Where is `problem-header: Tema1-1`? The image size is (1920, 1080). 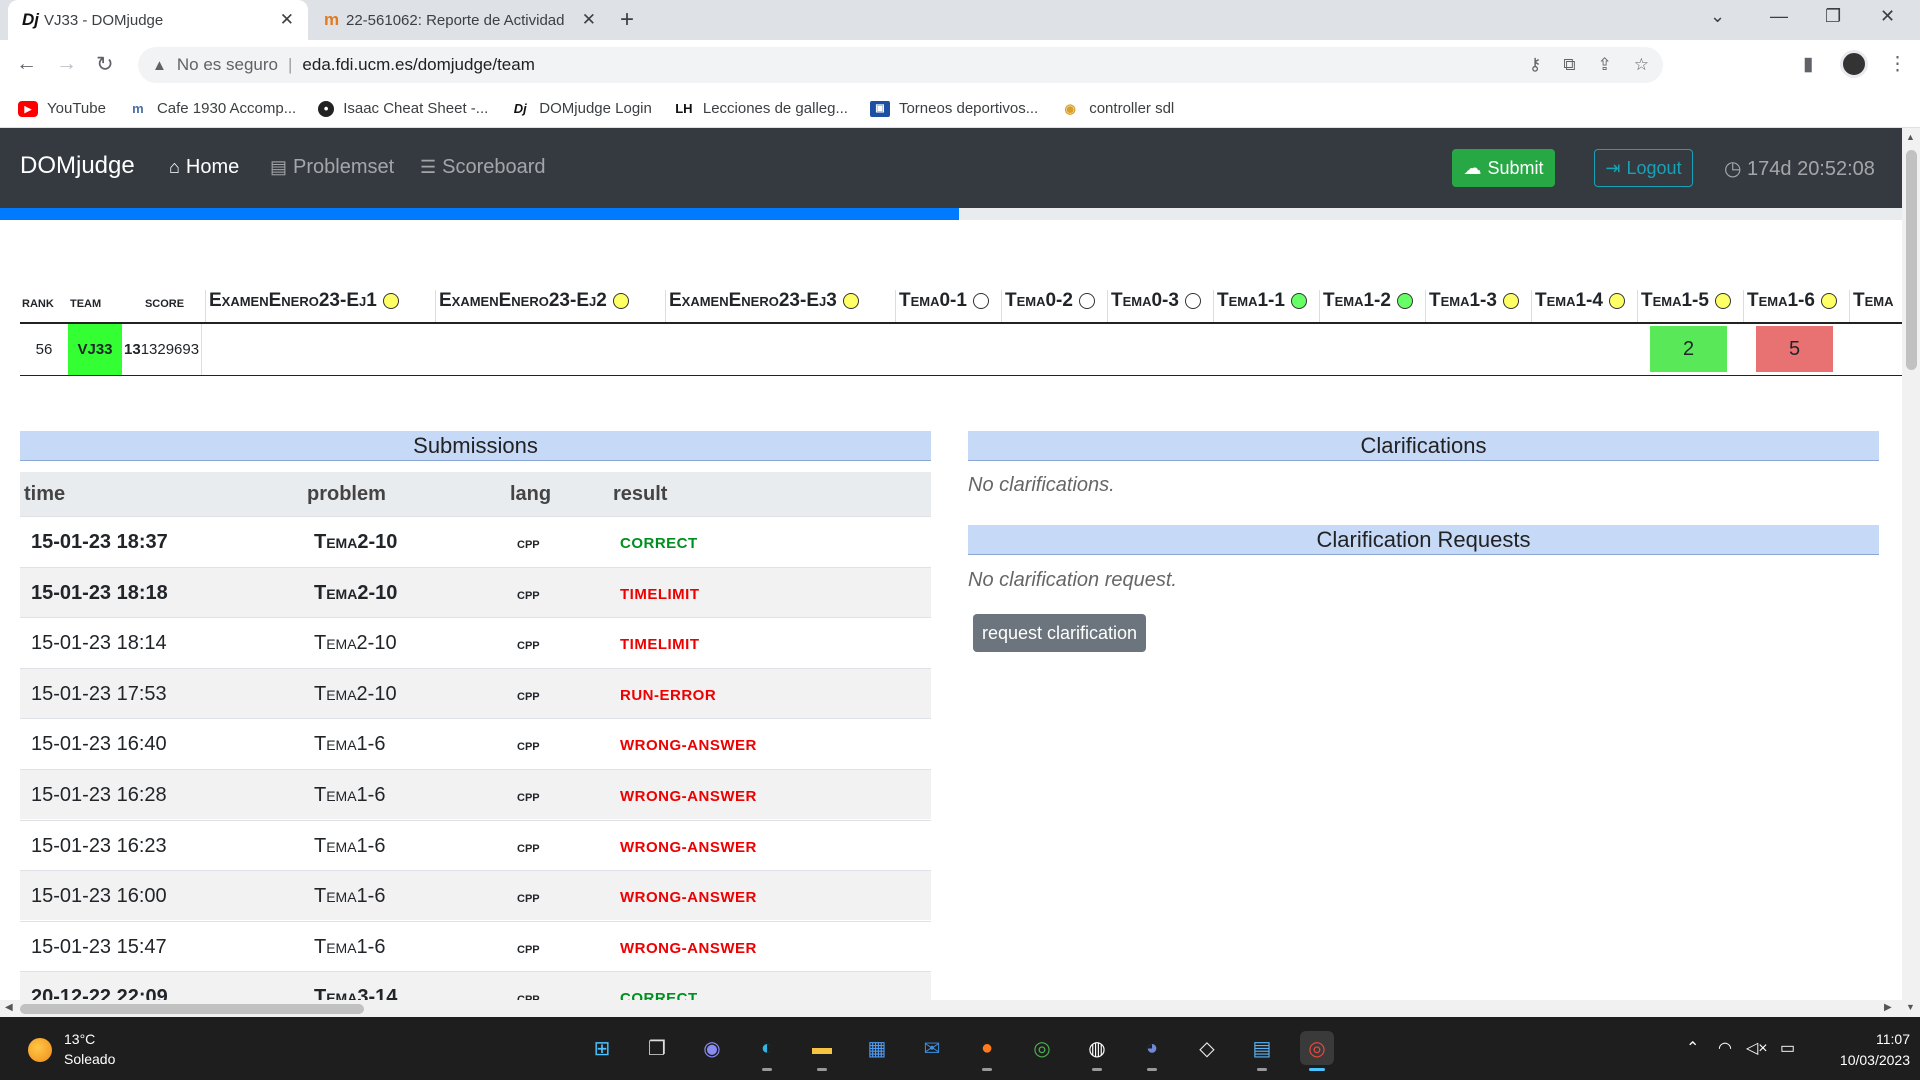
problem-header: Tema1-1 is located at coordinates (1266, 306).